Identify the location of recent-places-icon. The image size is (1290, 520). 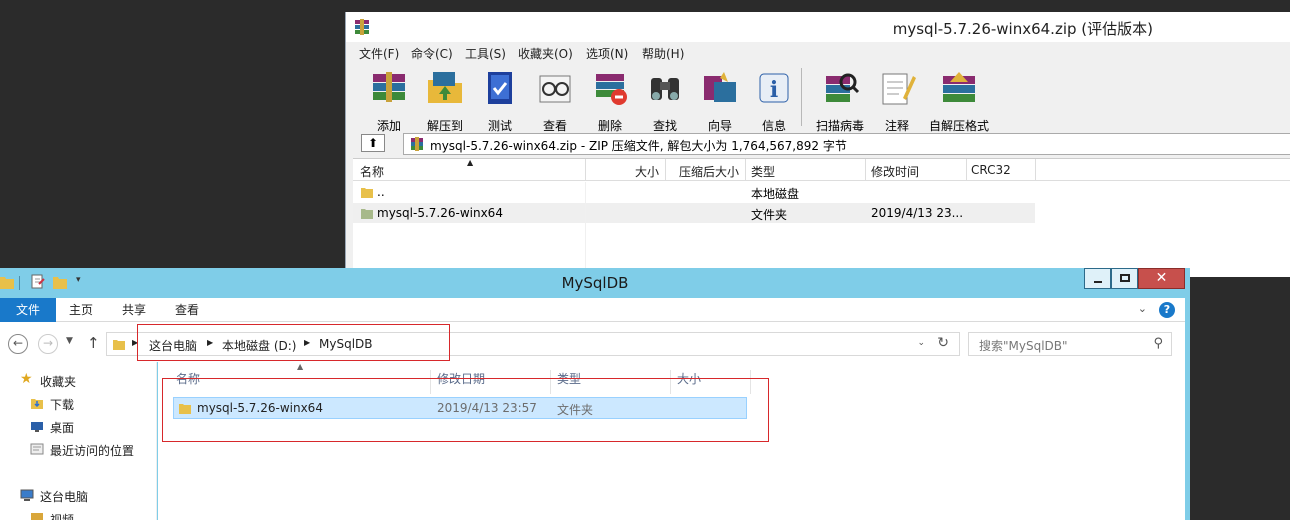
(37, 449).